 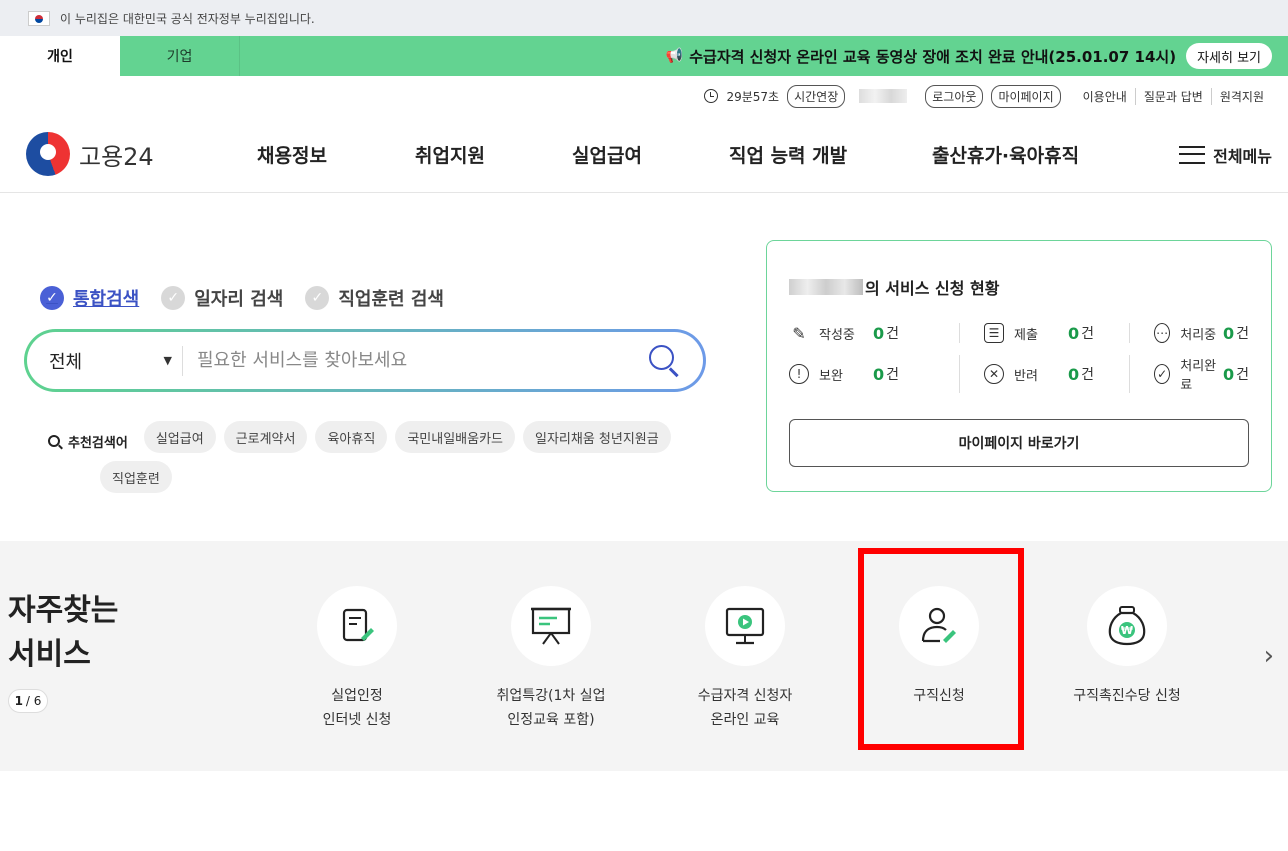 I want to click on search-category-select: 전체 ▼, so click(x=105, y=360).